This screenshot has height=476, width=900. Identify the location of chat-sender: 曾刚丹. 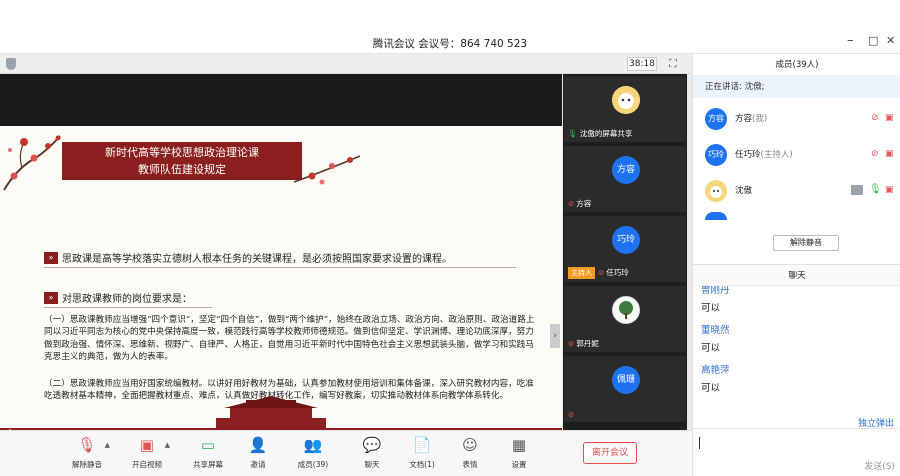
(715, 291).